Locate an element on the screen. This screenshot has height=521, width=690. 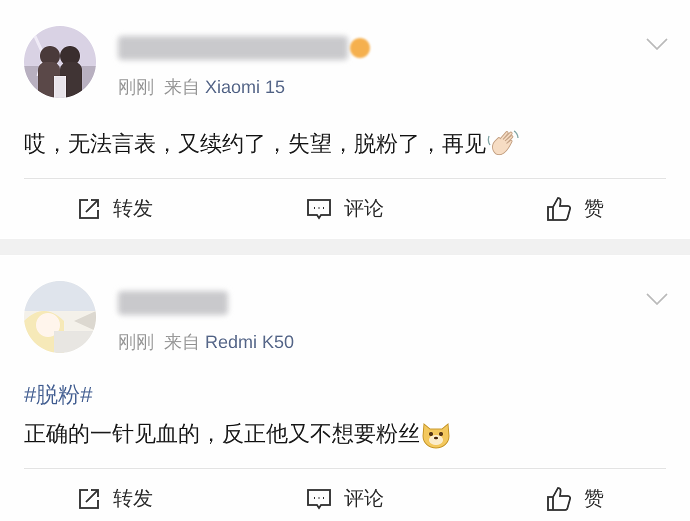
post-text: 哎，无法言表，又续约了，失望，脱粉了，再见 is located at coordinates (255, 144).